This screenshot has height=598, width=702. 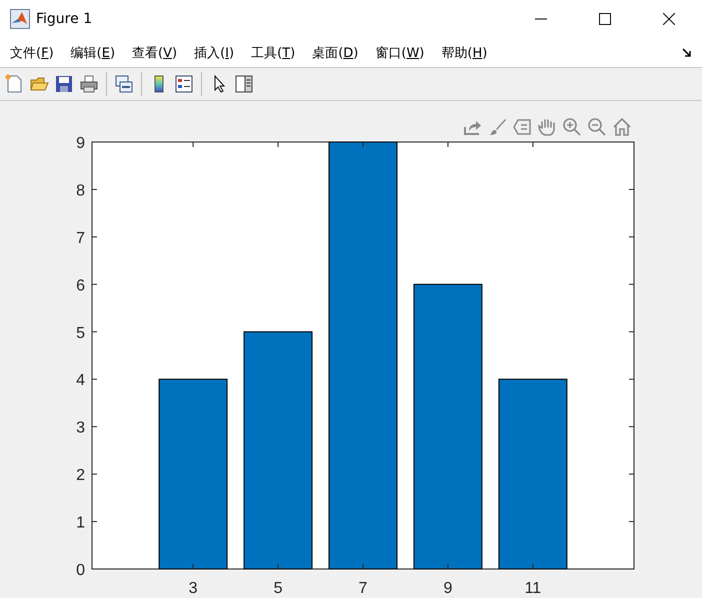 What do you see at coordinates (605, 19) in the screenshot?
I see `maximize-icon` at bounding box center [605, 19].